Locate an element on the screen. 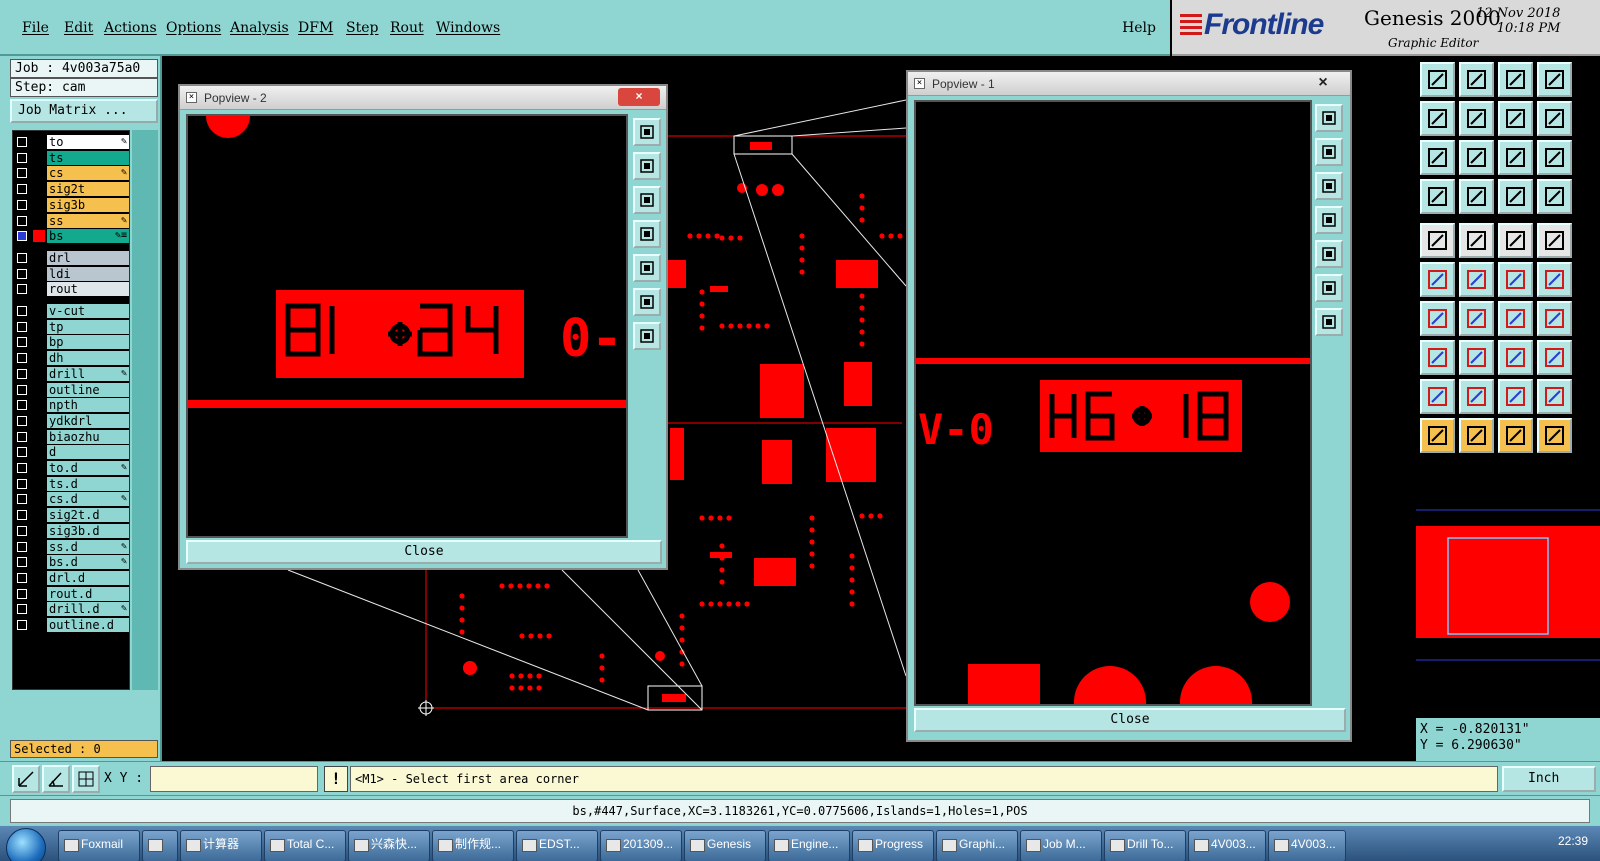  layer-row-sig2t-d: sig2t.d is located at coordinates (72, 515).